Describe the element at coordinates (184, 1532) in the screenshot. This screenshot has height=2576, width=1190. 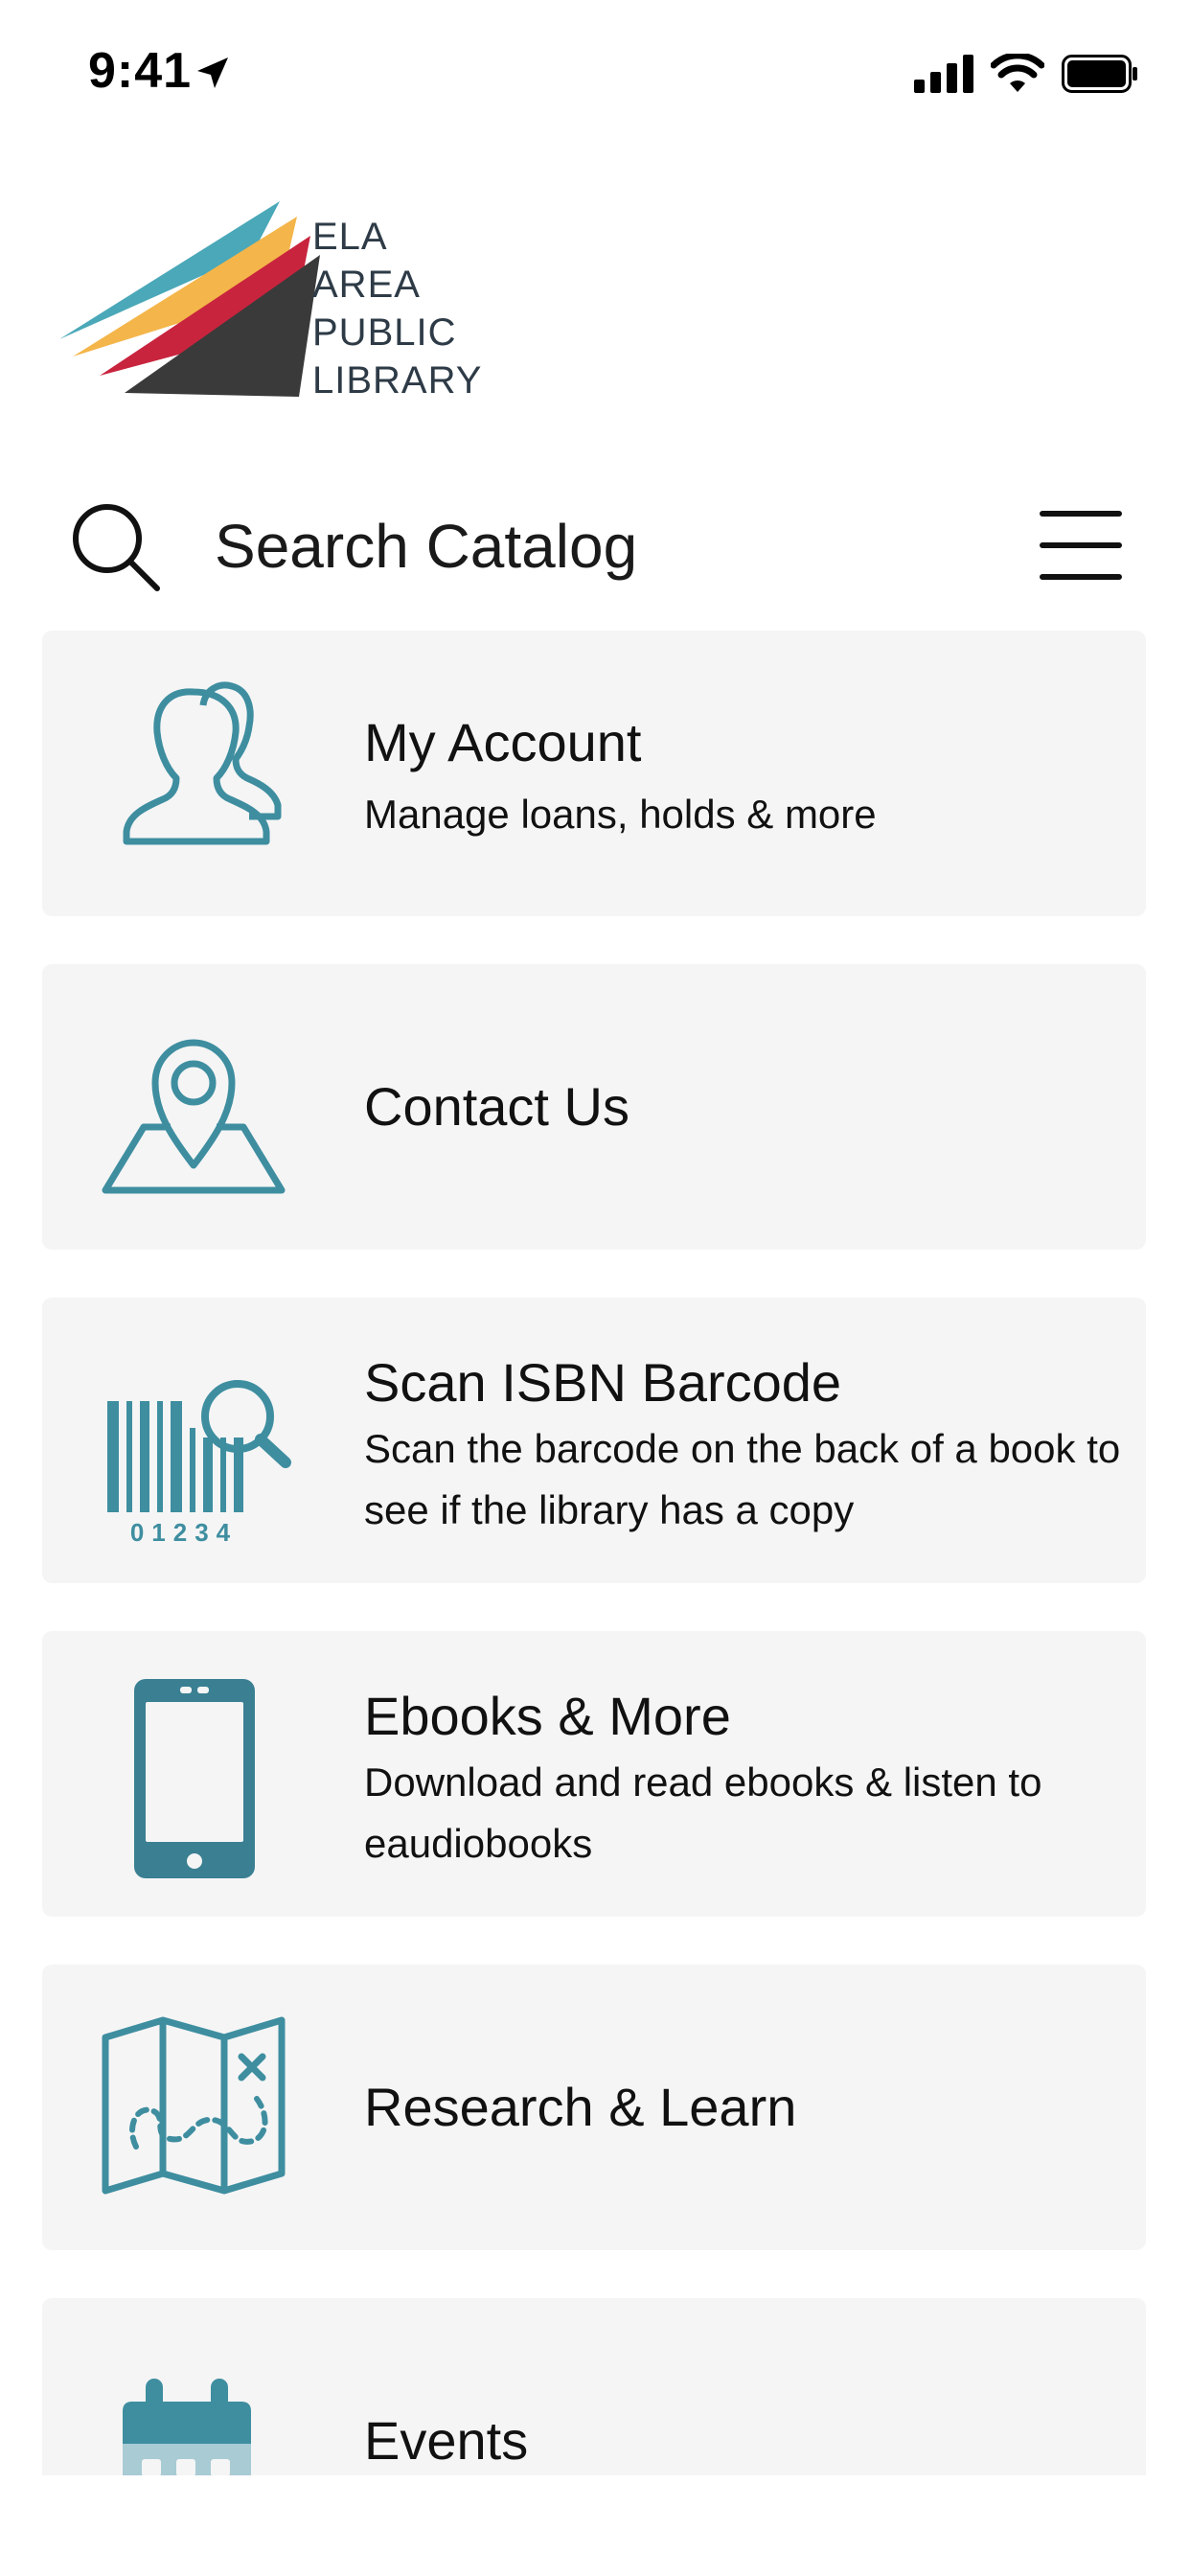
I see `barcode-digits: 01234` at that location.